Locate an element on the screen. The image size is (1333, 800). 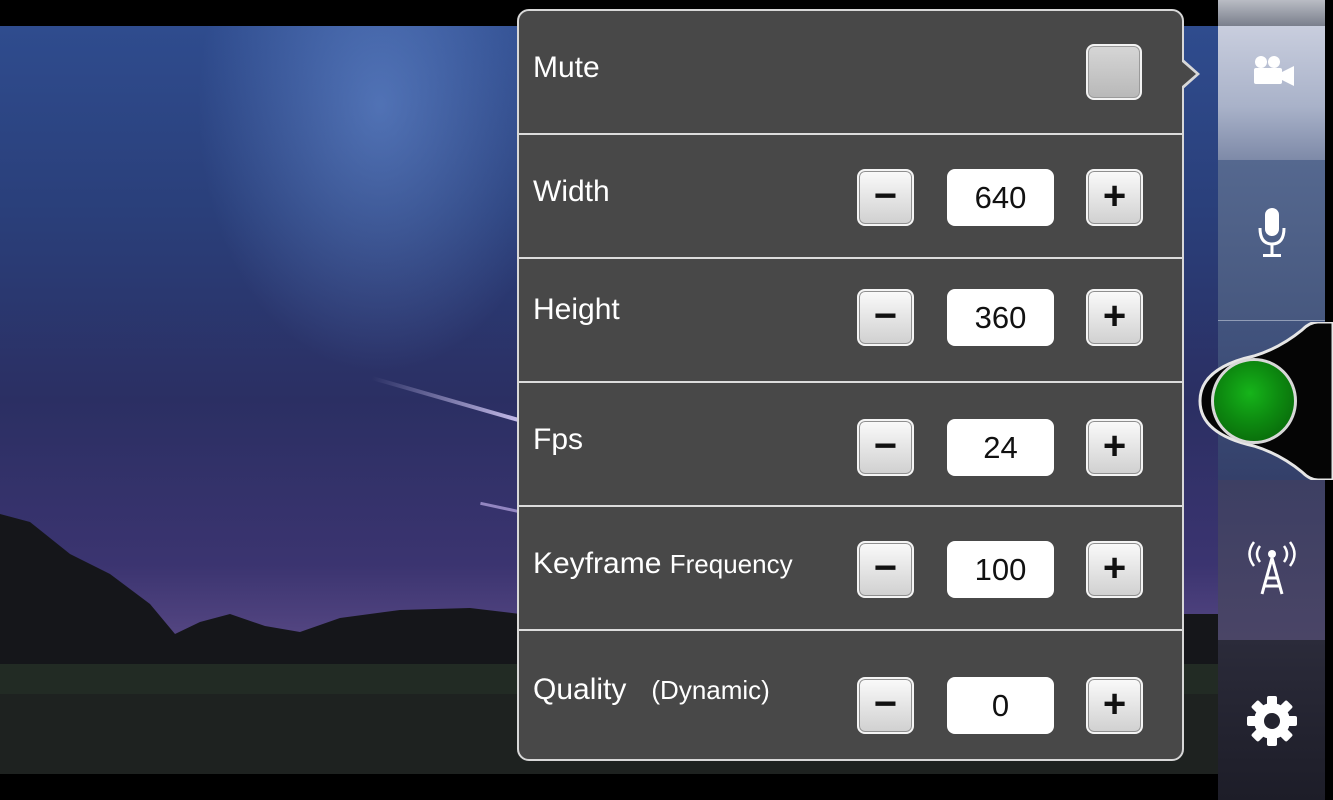
microphone-icon is located at coordinates (1272, 232).